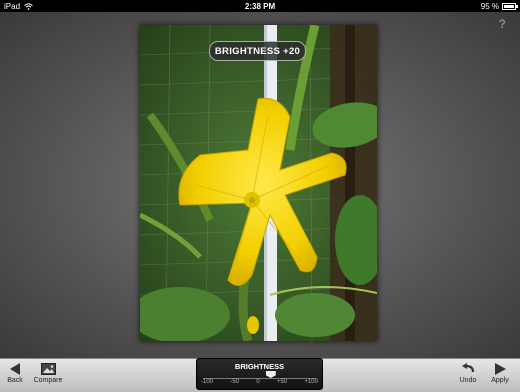 Image resolution: width=520 pixels, height=392 pixels. Describe the element at coordinates (468, 380) in the screenshot. I see `undo-label: Undo` at that location.